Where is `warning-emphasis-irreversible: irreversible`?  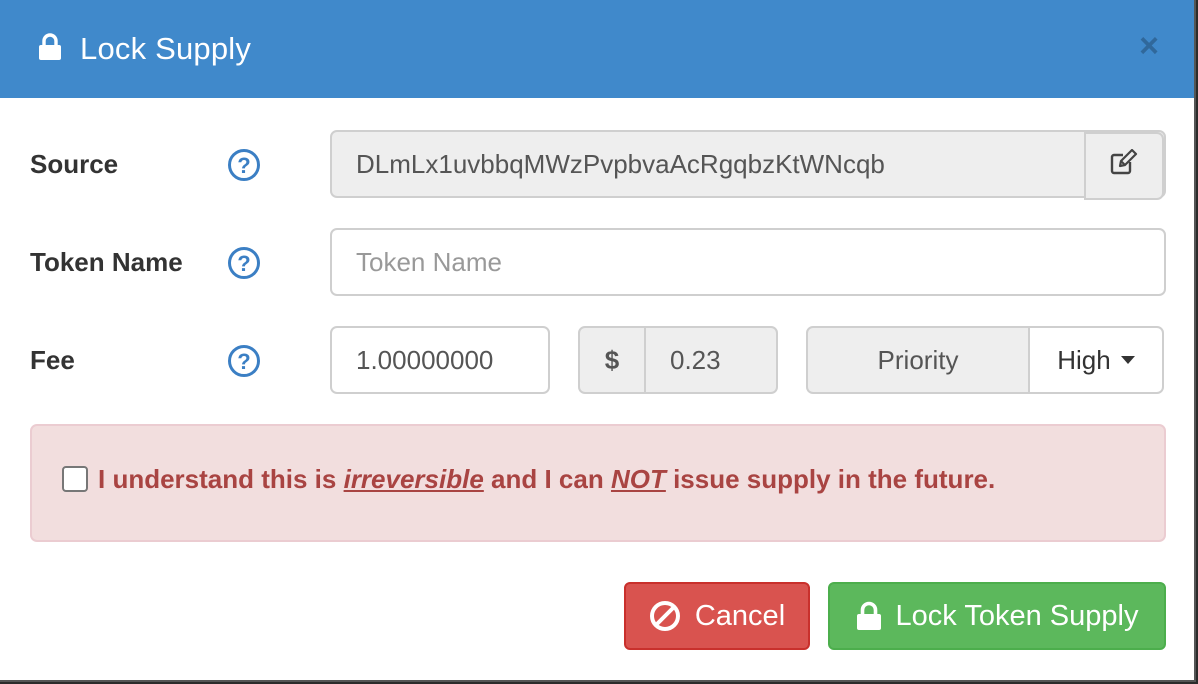
warning-emphasis-irreversible: irreversible is located at coordinates (413, 479).